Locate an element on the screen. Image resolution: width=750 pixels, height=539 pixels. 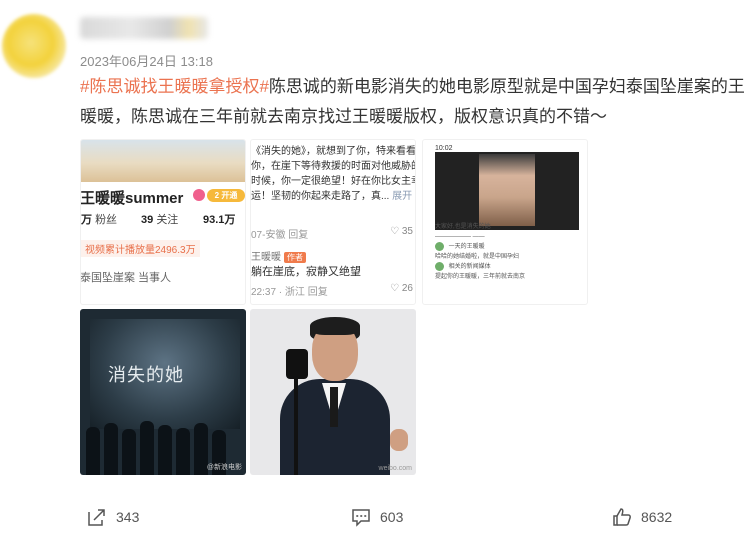
profile-banner is located at coordinates (163, 161).